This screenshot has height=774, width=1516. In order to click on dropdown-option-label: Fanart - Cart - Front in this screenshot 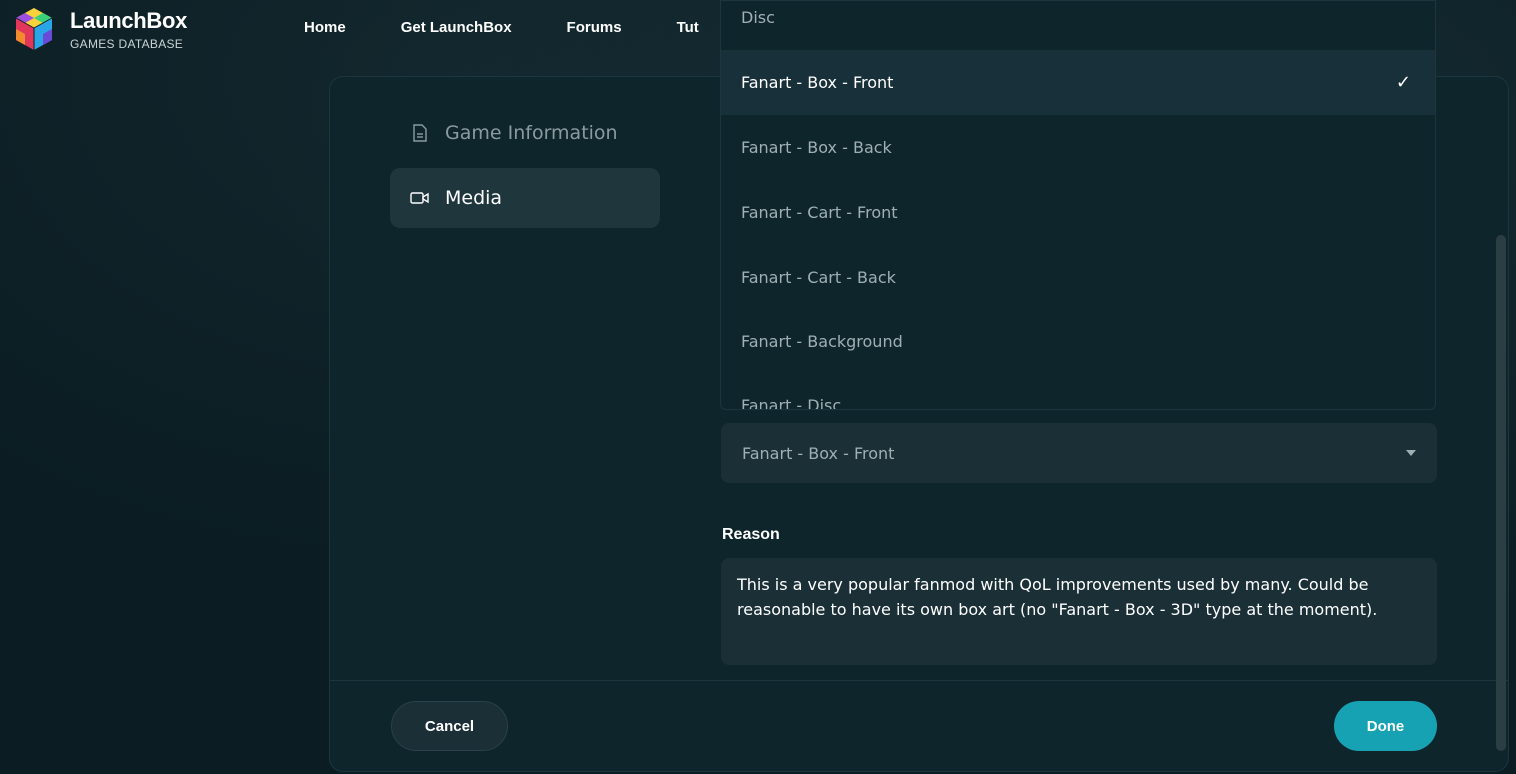, I will do `click(819, 212)`.